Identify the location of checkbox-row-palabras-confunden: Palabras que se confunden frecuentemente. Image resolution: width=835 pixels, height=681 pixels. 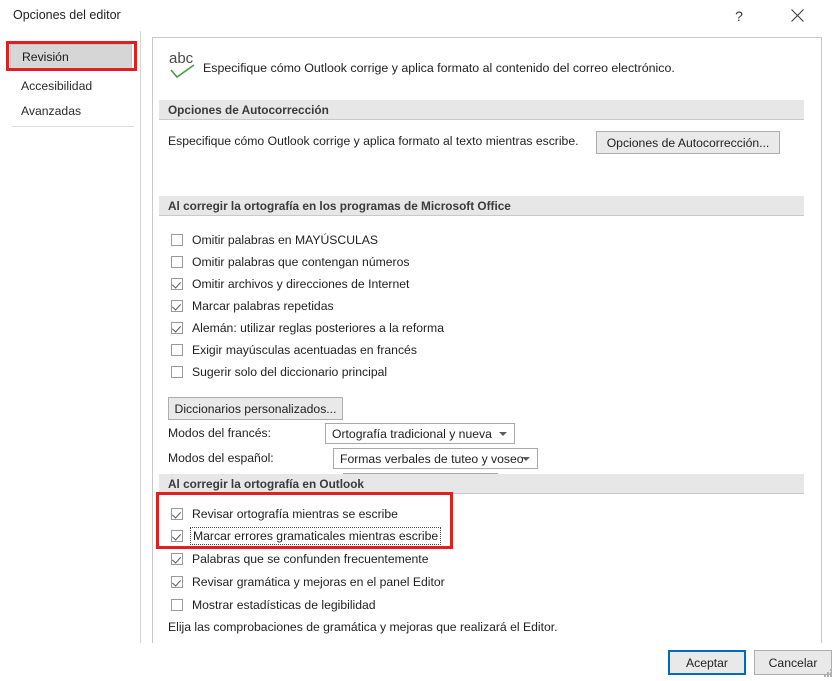
(299, 558).